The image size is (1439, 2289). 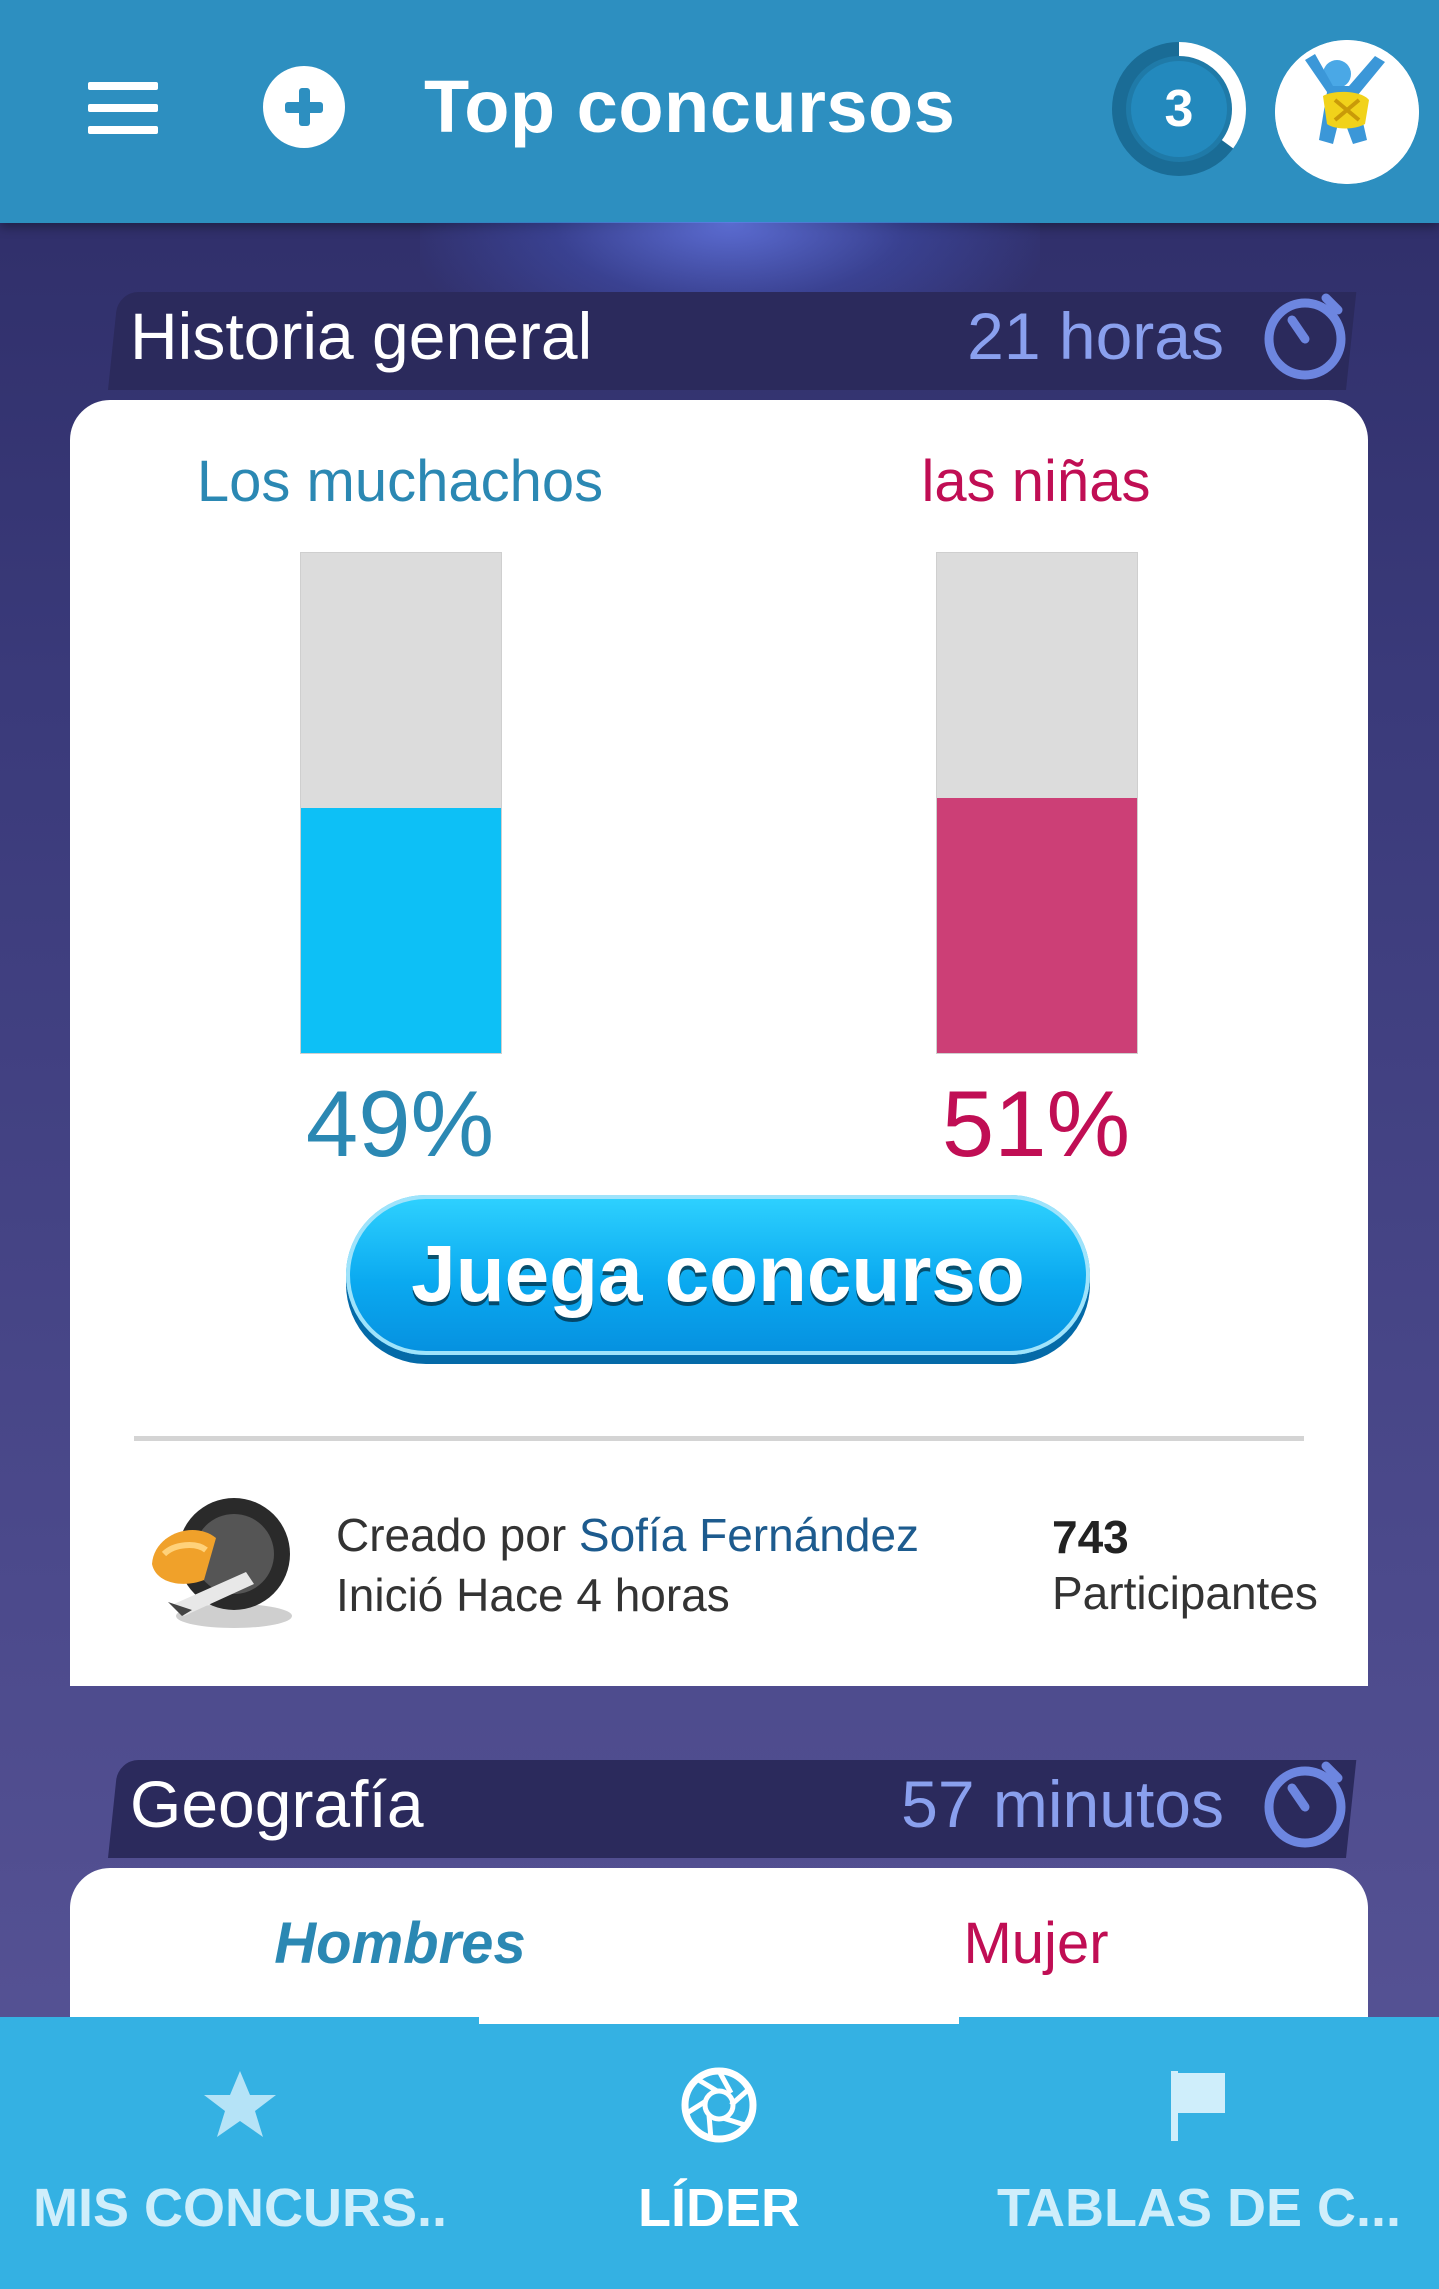 What do you see at coordinates (1036, 1943) in the screenshot?
I see `team-b-name: Mujer` at bounding box center [1036, 1943].